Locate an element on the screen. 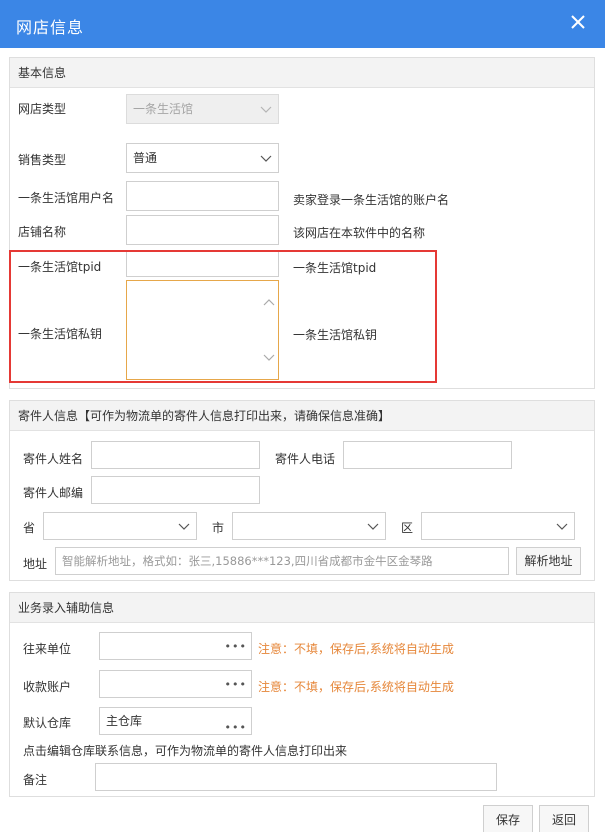  sender-name-label: 寄件人姓名 is located at coordinates (53, 459).